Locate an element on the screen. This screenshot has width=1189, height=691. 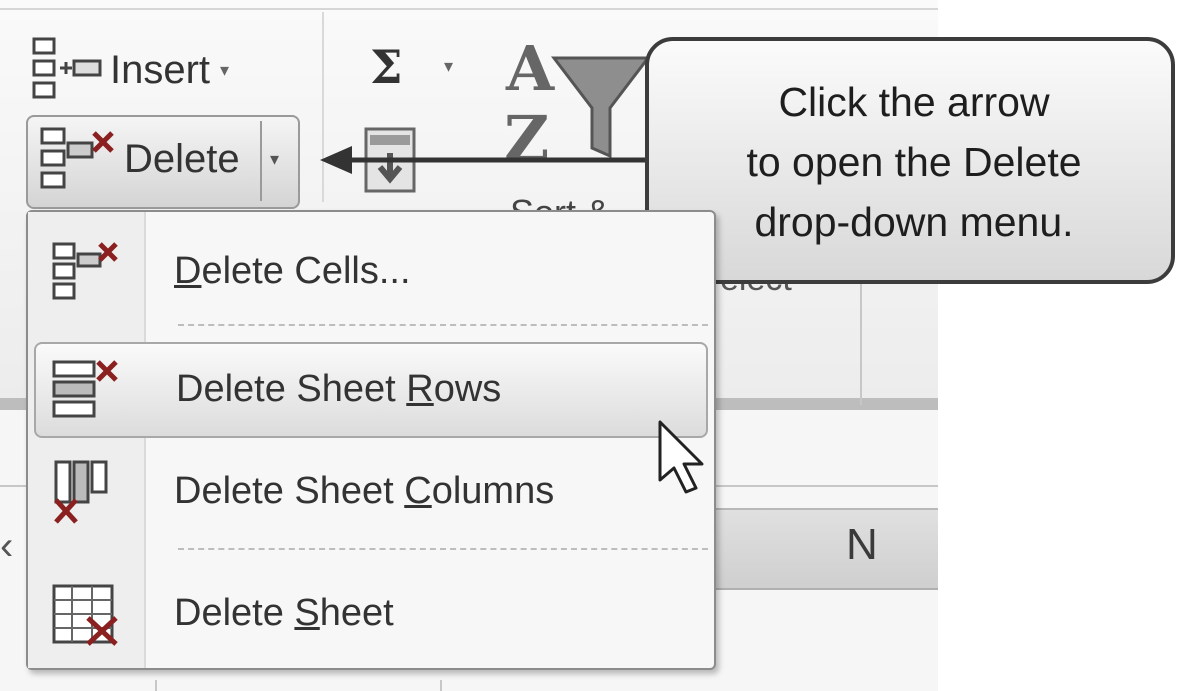
callout-line: drop-down menu. is located at coordinates (914, 222).